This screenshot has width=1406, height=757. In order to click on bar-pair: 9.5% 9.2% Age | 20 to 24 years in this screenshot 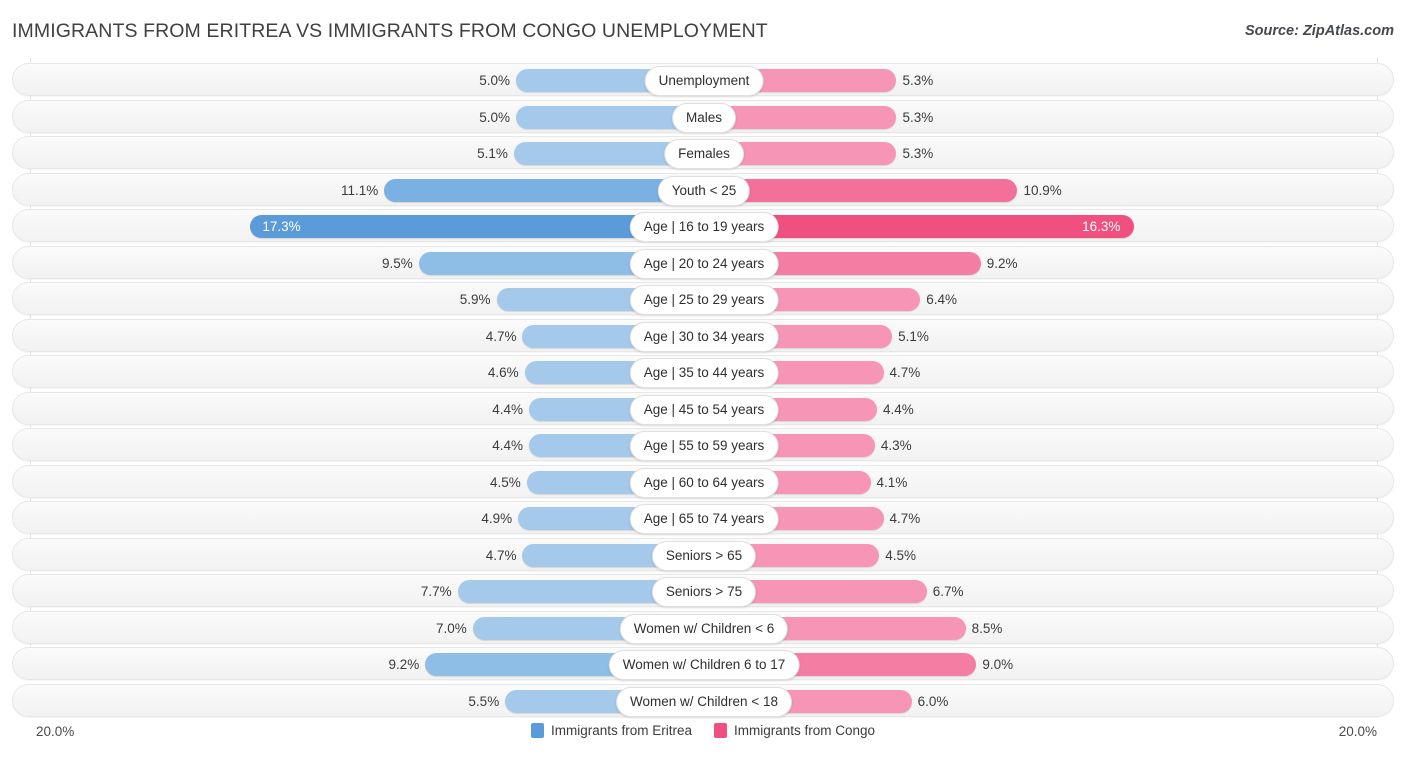, I will do `click(703, 263)`.